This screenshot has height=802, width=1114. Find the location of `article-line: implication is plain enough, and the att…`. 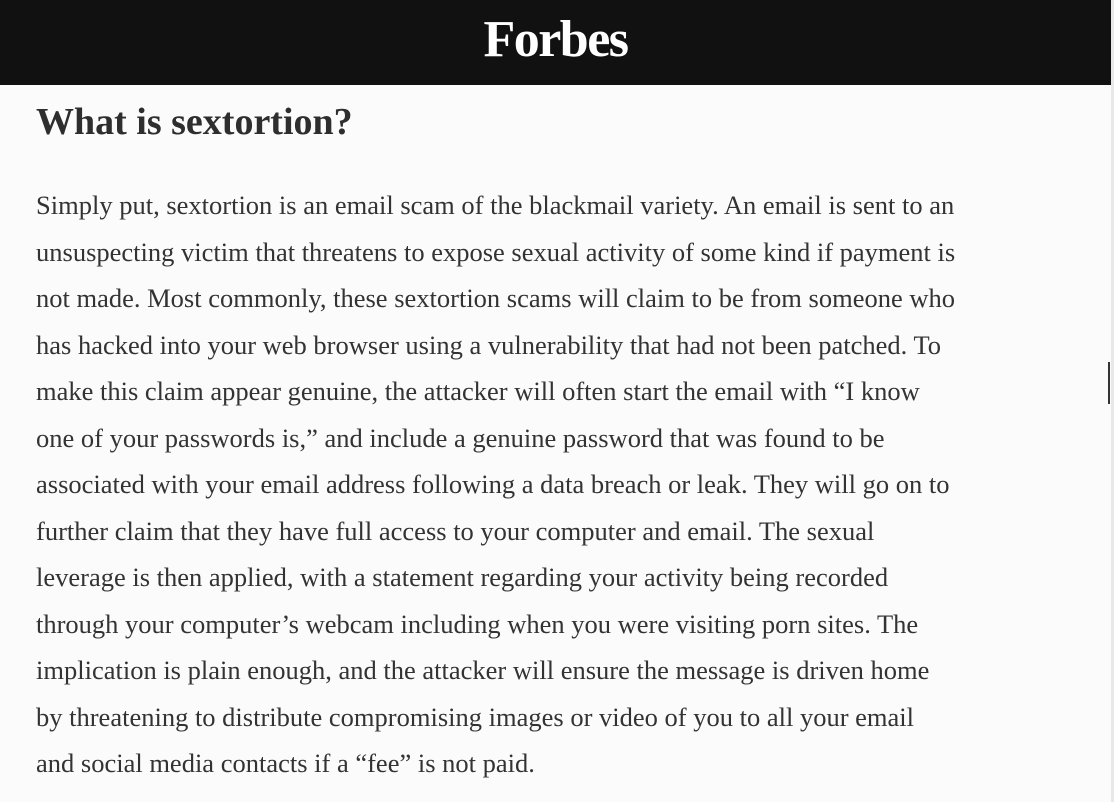

article-line: implication is plain enough, and the att… is located at coordinates (483, 670).